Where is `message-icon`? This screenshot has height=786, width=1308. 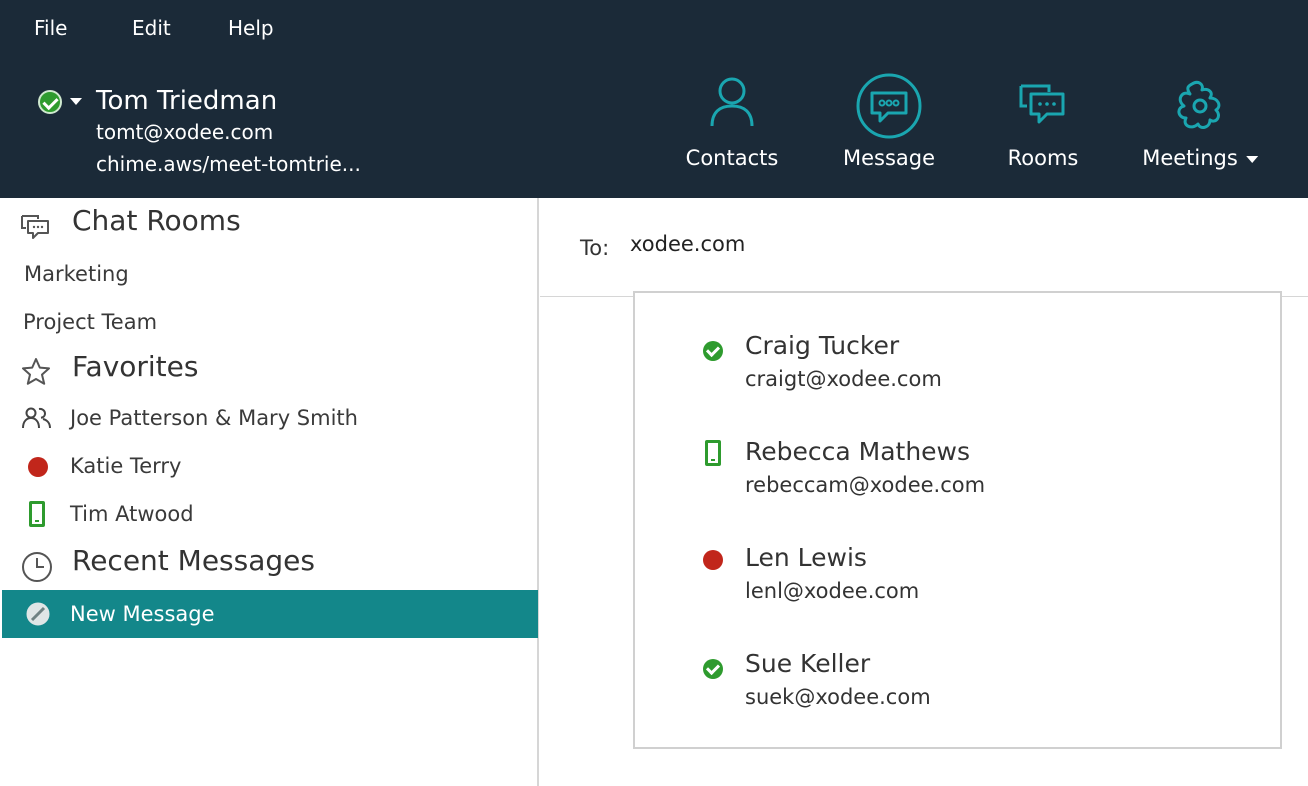 message-icon is located at coordinates (889, 106).